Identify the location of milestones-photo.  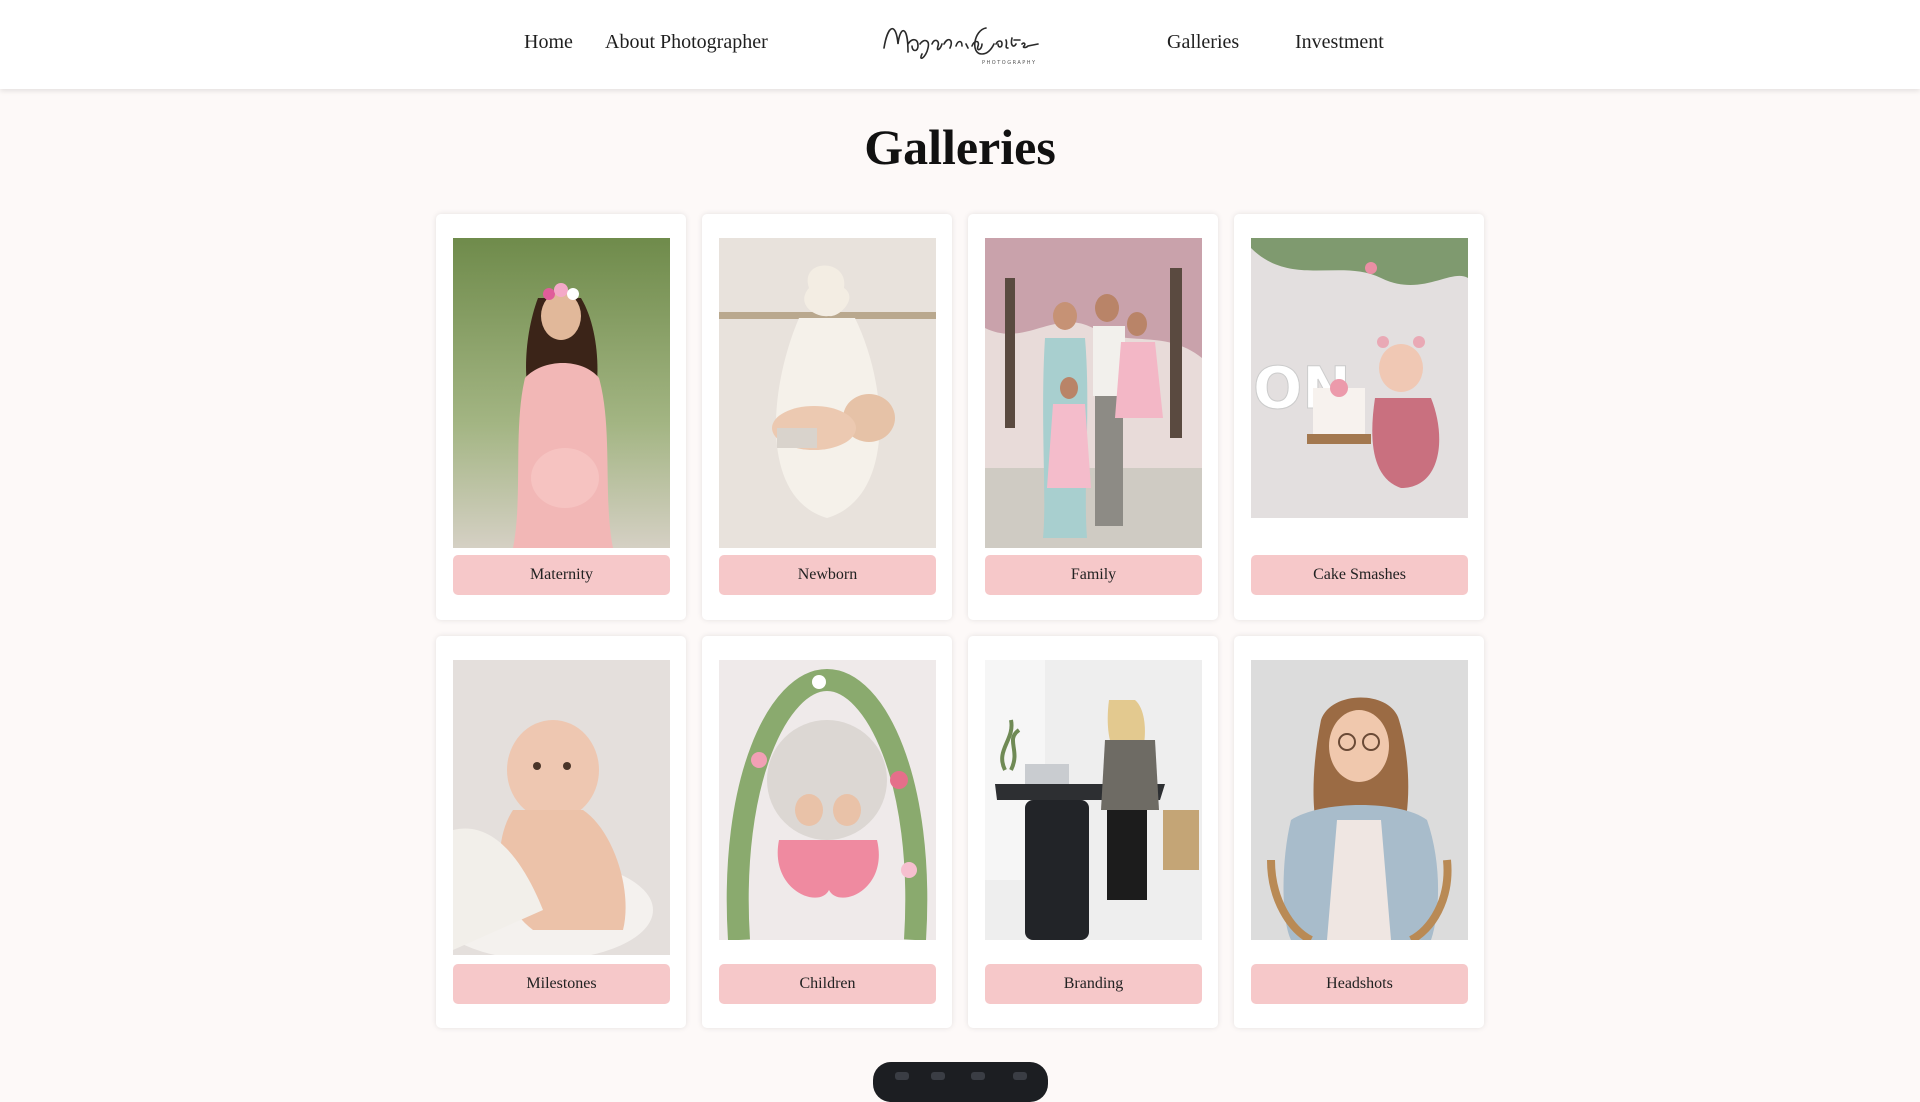
(561, 807).